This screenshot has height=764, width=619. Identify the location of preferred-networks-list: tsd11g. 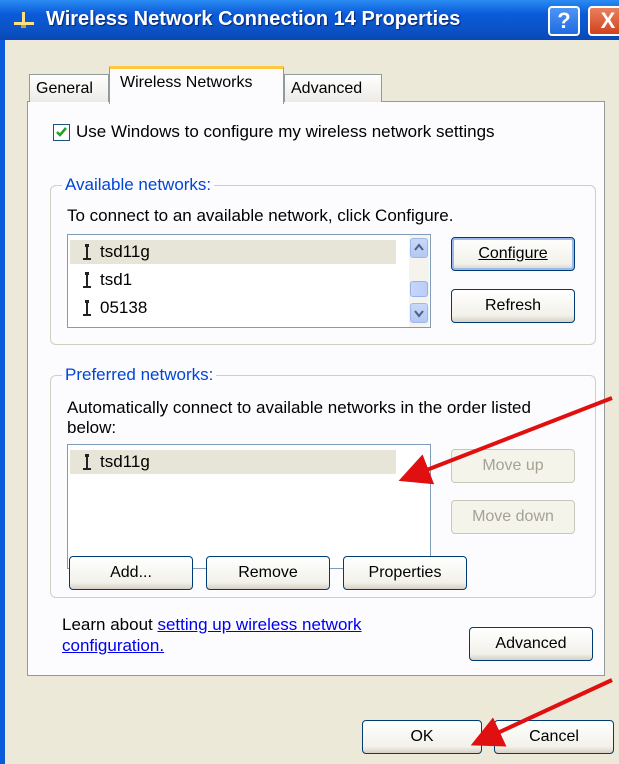
(249, 506).